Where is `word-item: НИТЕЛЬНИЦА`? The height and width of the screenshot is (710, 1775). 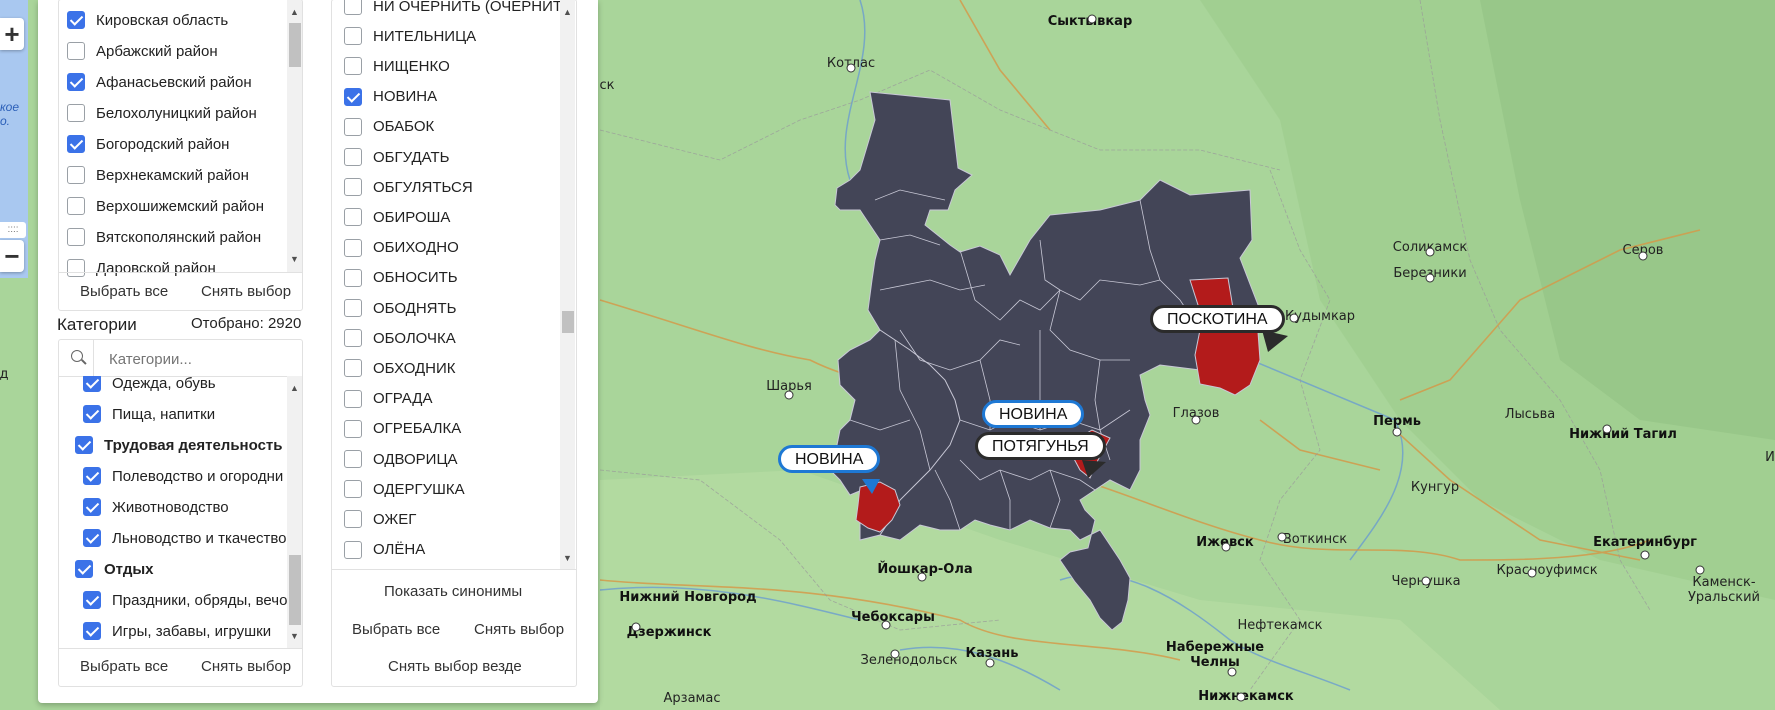 word-item: НИТЕЛЬНИЦА is located at coordinates (410, 36).